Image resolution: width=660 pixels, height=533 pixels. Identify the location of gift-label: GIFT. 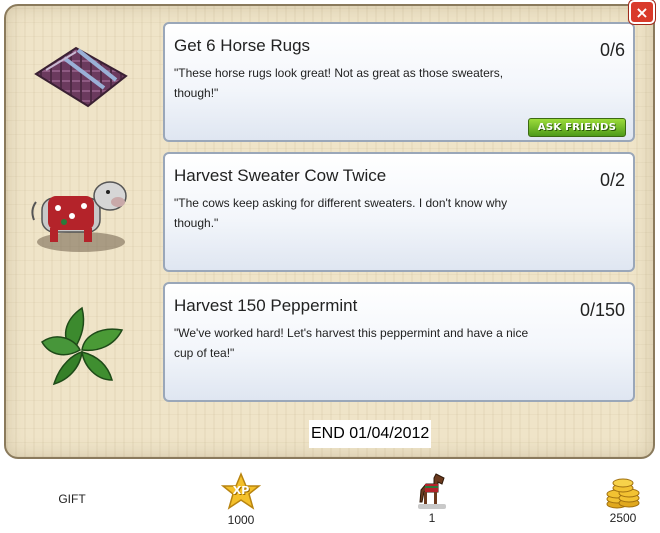
(72, 499).